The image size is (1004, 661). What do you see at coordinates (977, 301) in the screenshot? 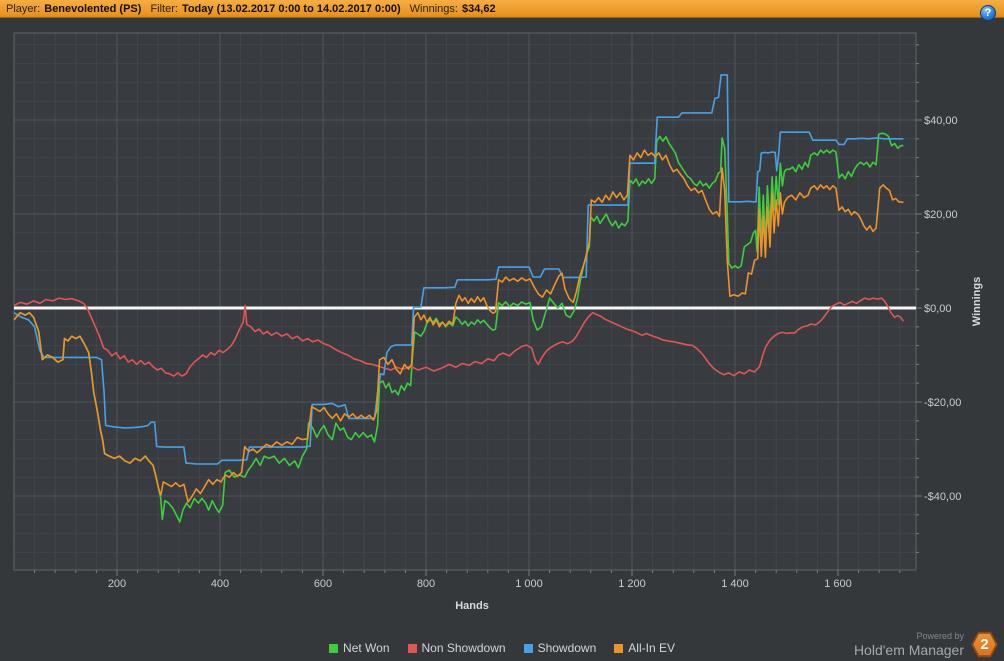
I see `y-axis-title: Winnings` at bounding box center [977, 301].